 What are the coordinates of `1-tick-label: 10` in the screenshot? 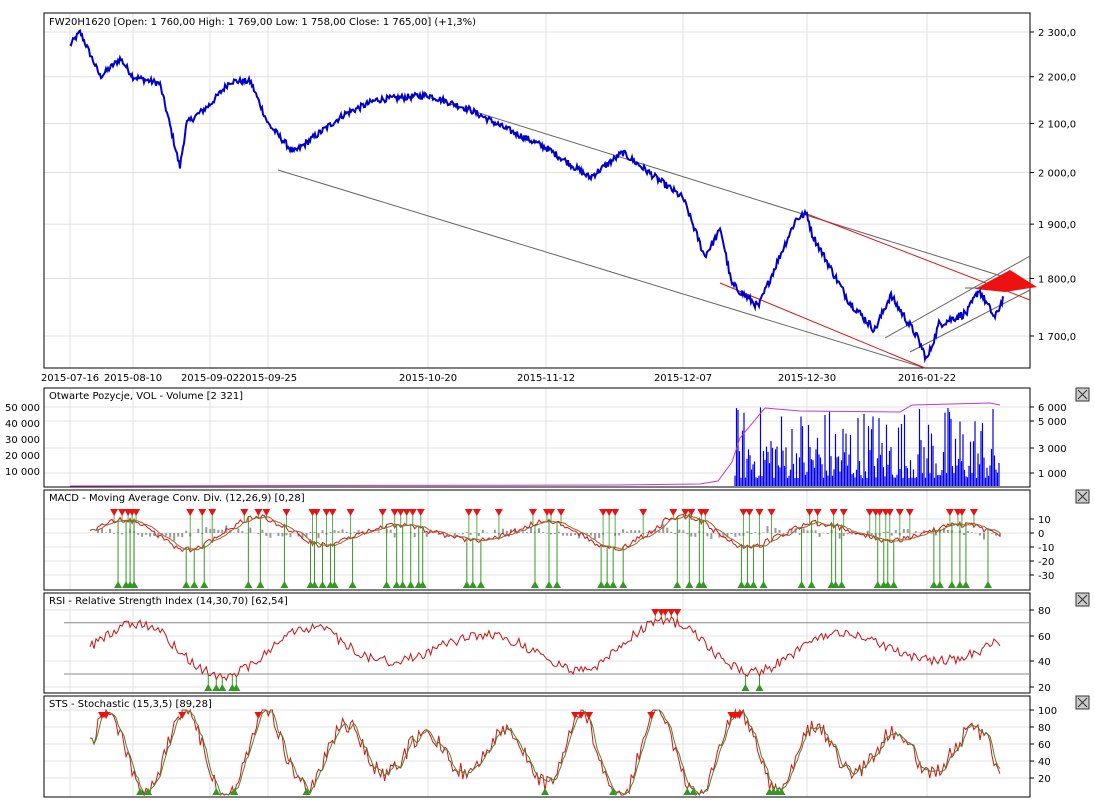 It's located at (1044, 520).